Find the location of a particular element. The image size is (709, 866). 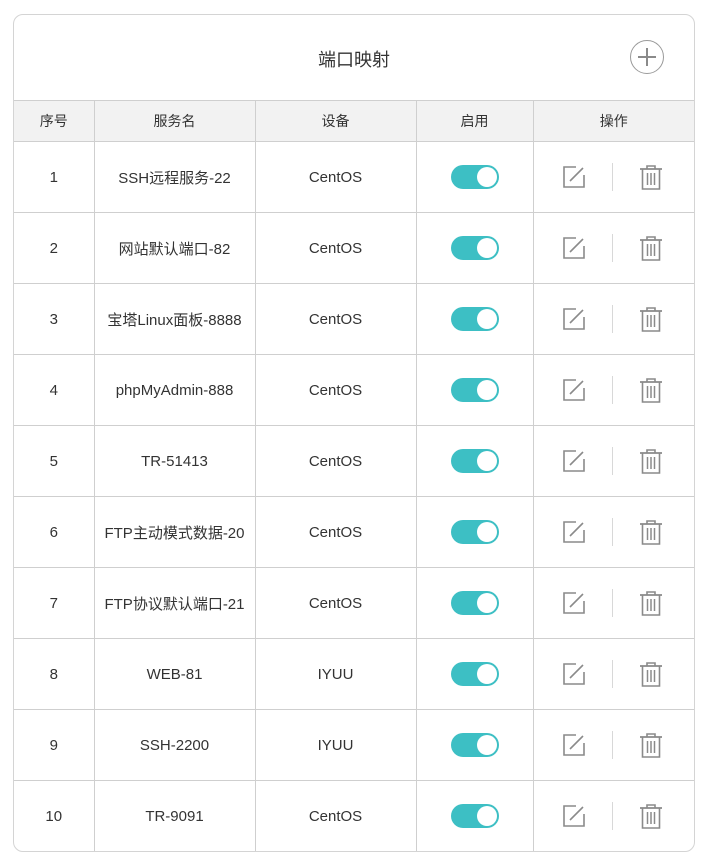

row-device: IYUU is located at coordinates (335, 674).